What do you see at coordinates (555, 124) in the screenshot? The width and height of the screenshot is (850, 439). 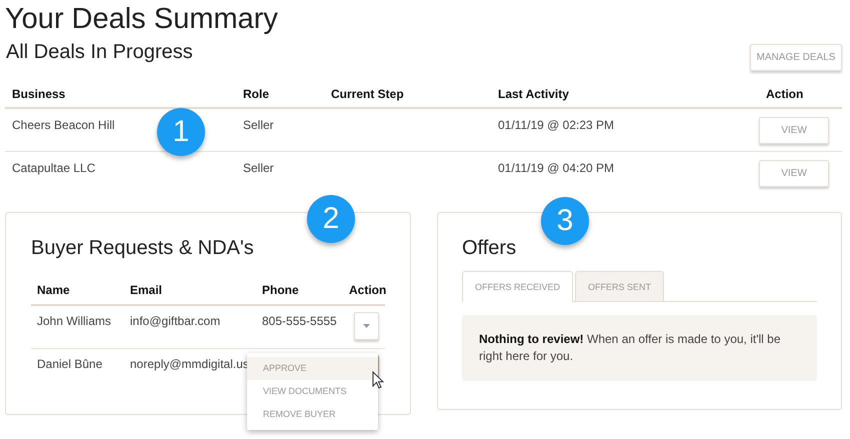 I see `table-cell-text: 01/11/19 @ 02:23 PM` at bounding box center [555, 124].